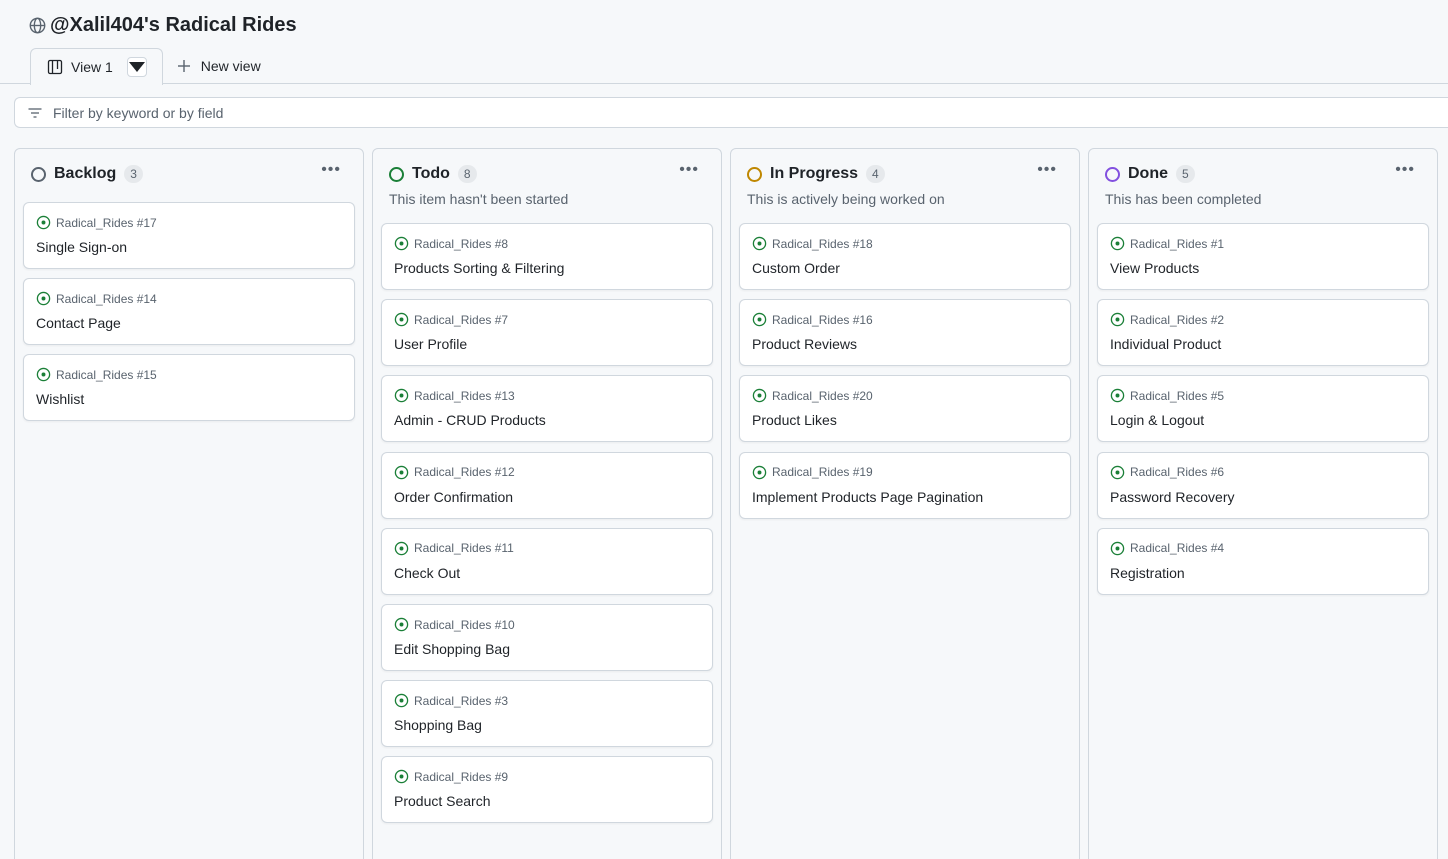  I want to click on issue-ref: Radical_Rides #9, so click(451, 776).